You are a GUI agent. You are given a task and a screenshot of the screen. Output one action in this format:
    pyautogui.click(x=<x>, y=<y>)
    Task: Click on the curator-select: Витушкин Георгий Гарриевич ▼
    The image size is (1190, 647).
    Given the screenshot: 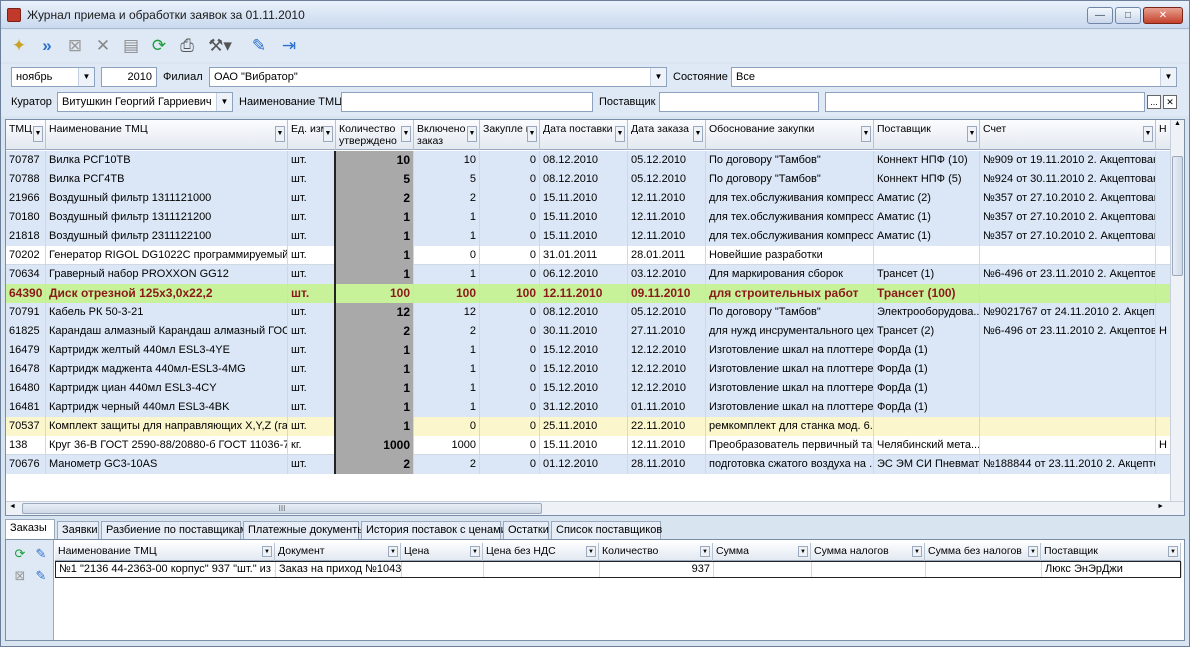 What is the action you would take?
    pyautogui.click(x=145, y=102)
    